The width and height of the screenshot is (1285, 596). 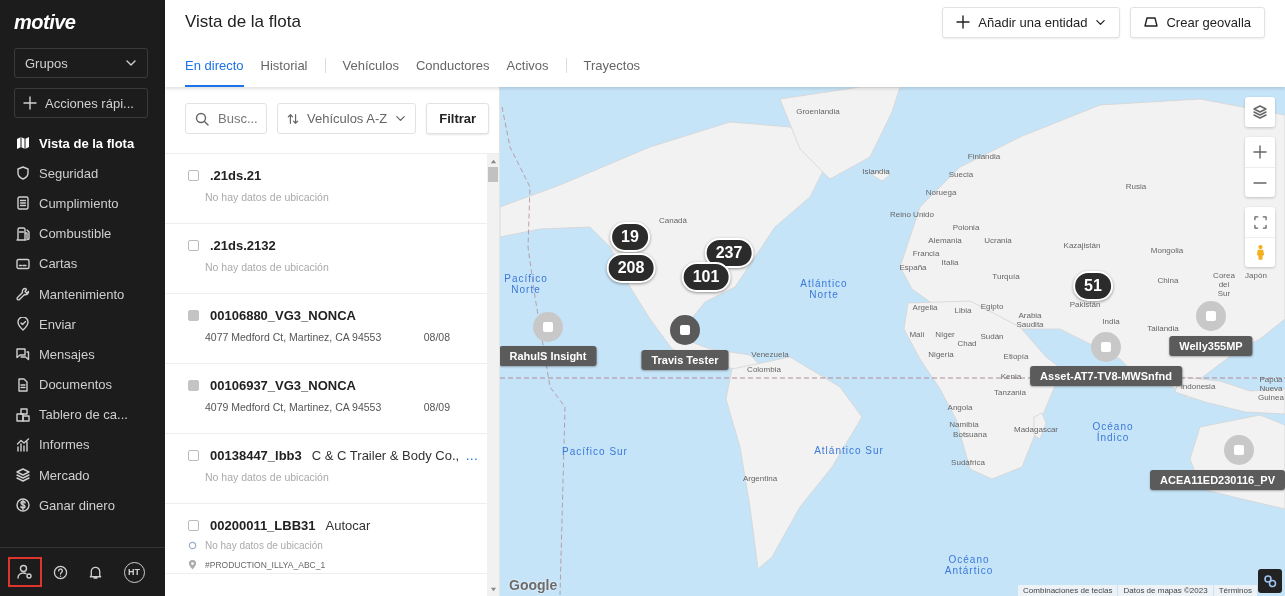 What do you see at coordinates (760, 479) in the screenshot?
I see `country-label: Argentina` at bounding box center [760, 479].